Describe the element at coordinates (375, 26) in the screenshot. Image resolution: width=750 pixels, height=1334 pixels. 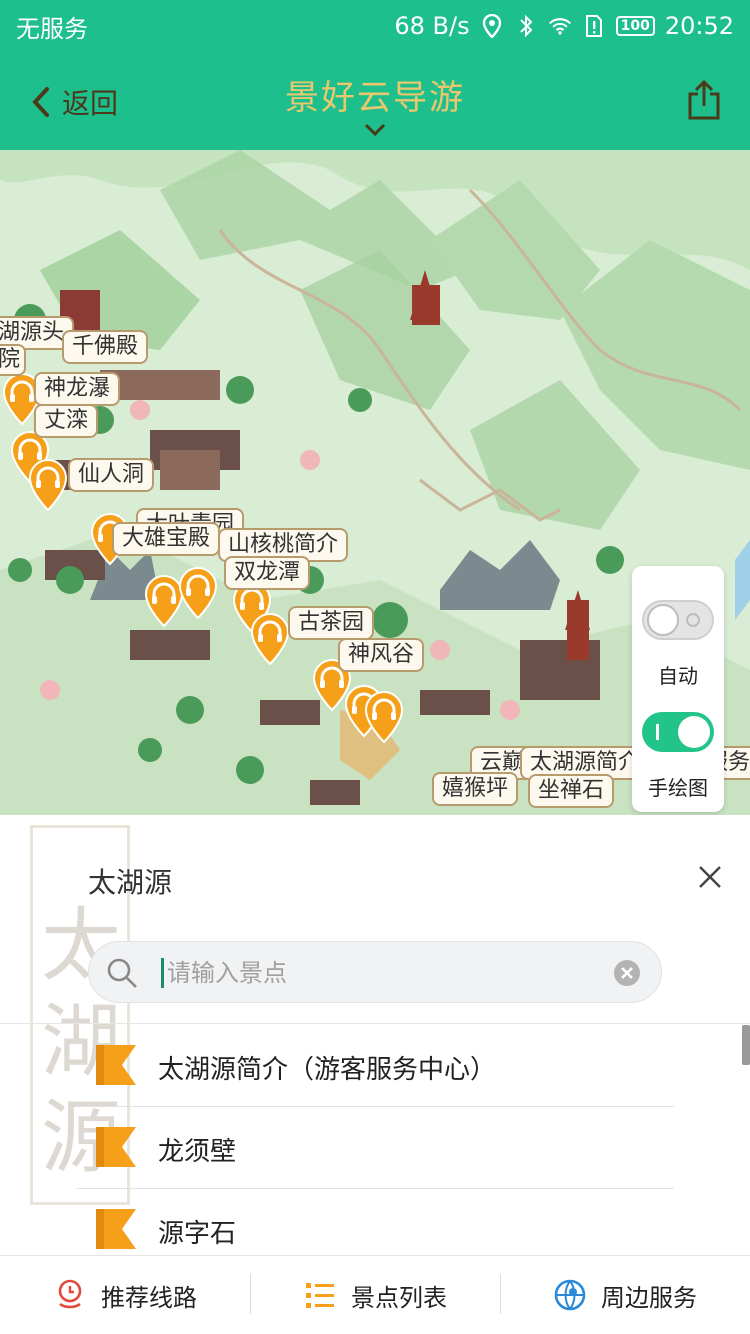
I see `status-bar: 无服务 68 B/s 100 20:52` at that location.